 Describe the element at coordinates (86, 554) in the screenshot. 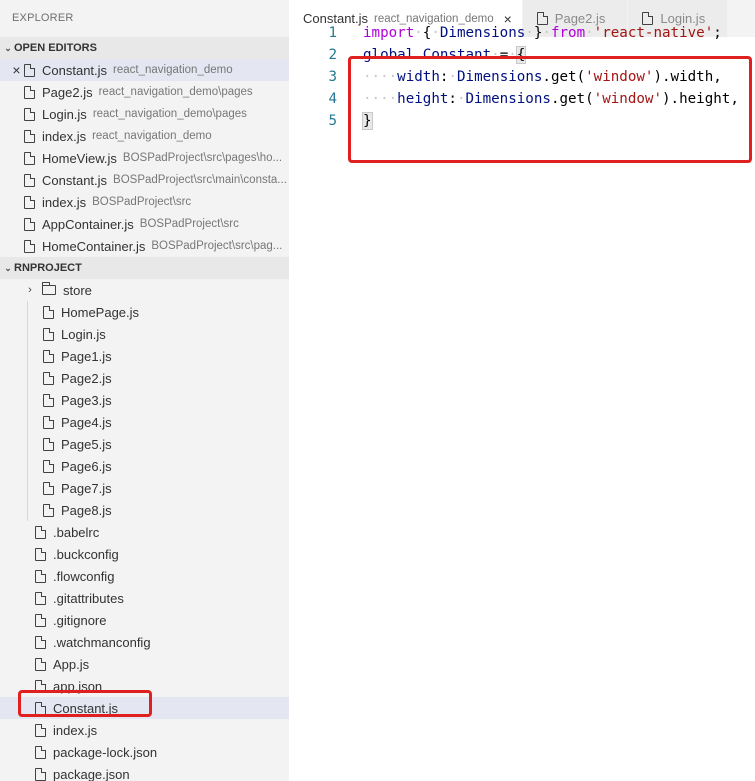

I see `file-name: .buckconfig` at that location.